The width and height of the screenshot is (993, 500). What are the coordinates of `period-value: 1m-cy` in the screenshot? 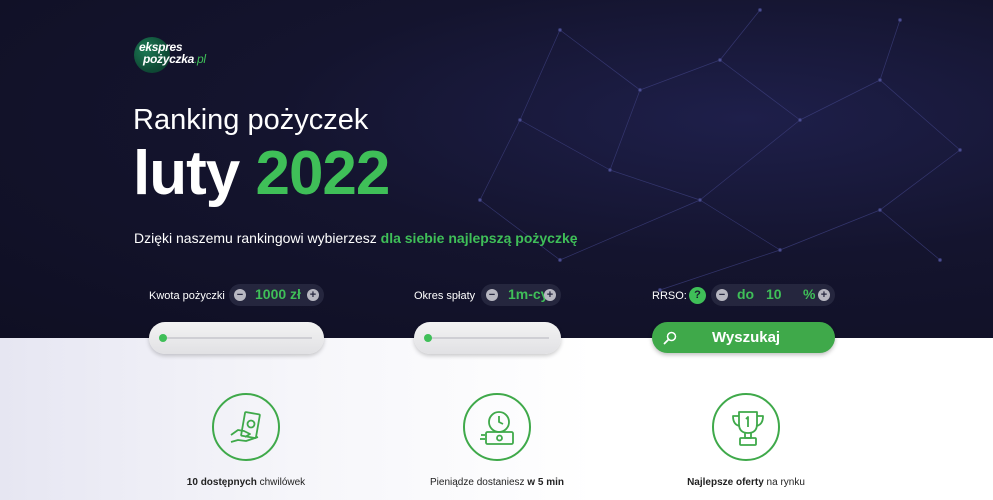 It's located at (528, 294).